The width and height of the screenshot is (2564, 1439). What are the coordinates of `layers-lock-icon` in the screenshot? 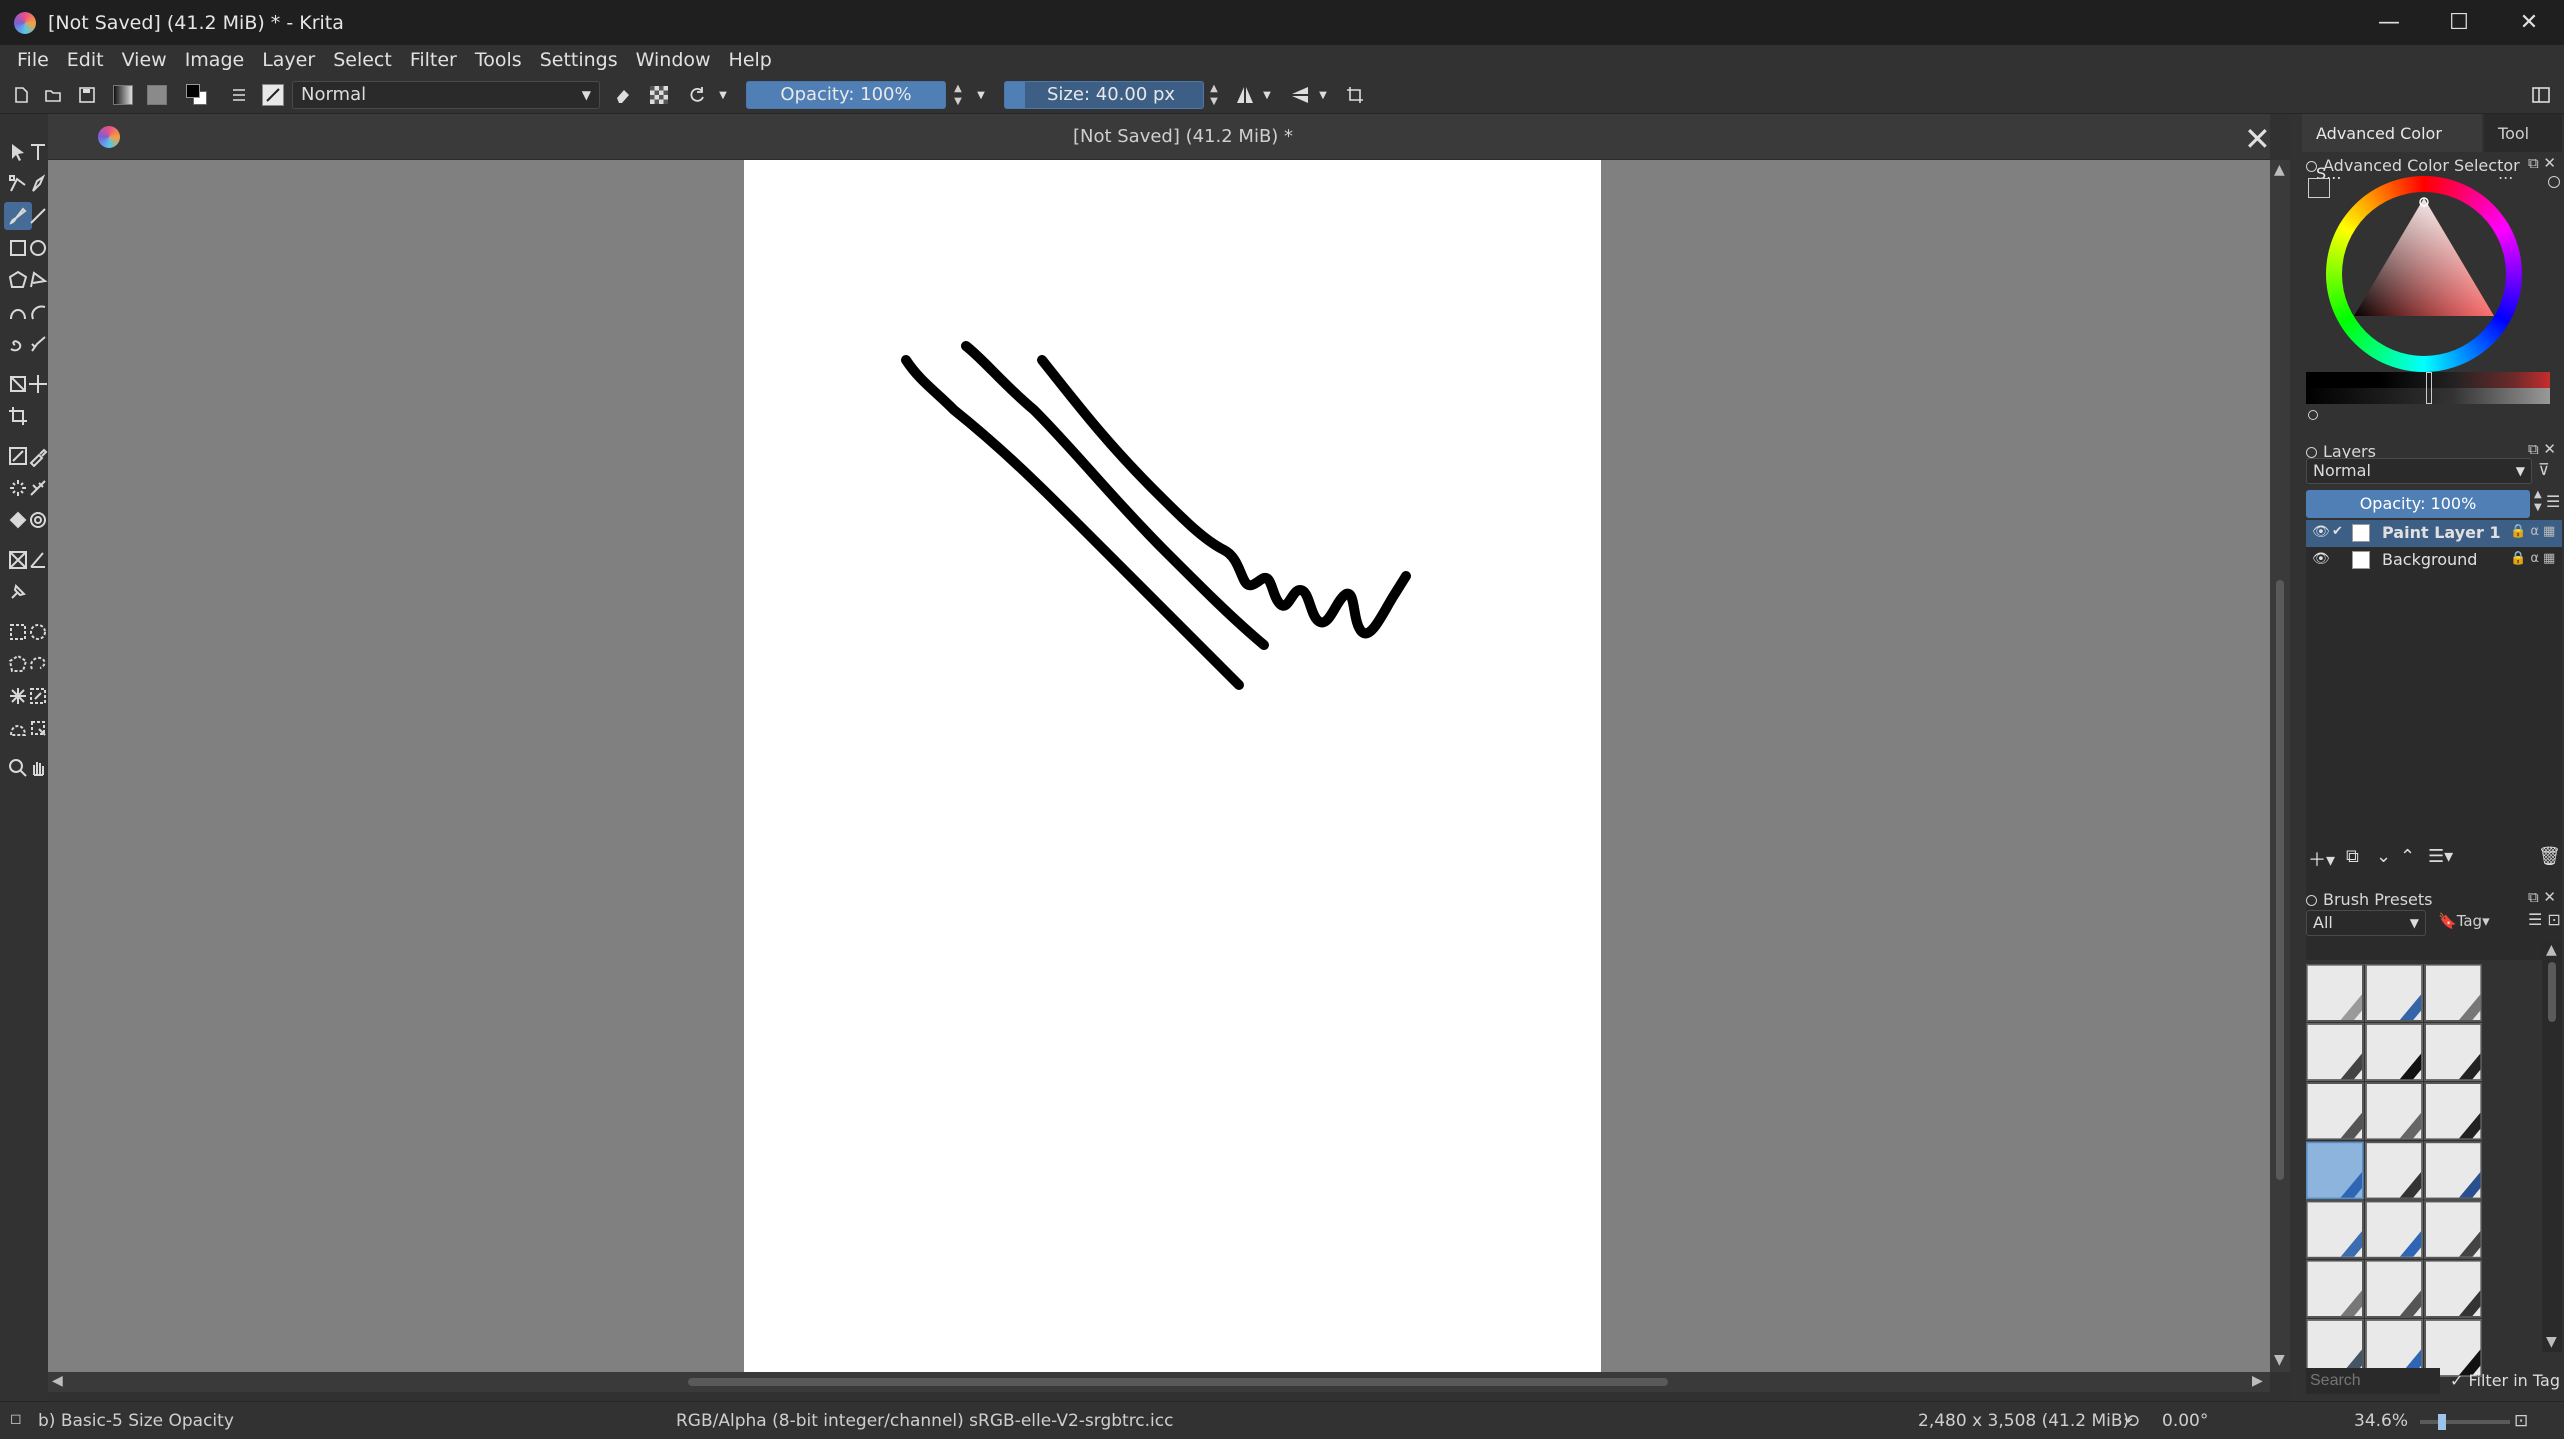 It's located at (2311, 452).